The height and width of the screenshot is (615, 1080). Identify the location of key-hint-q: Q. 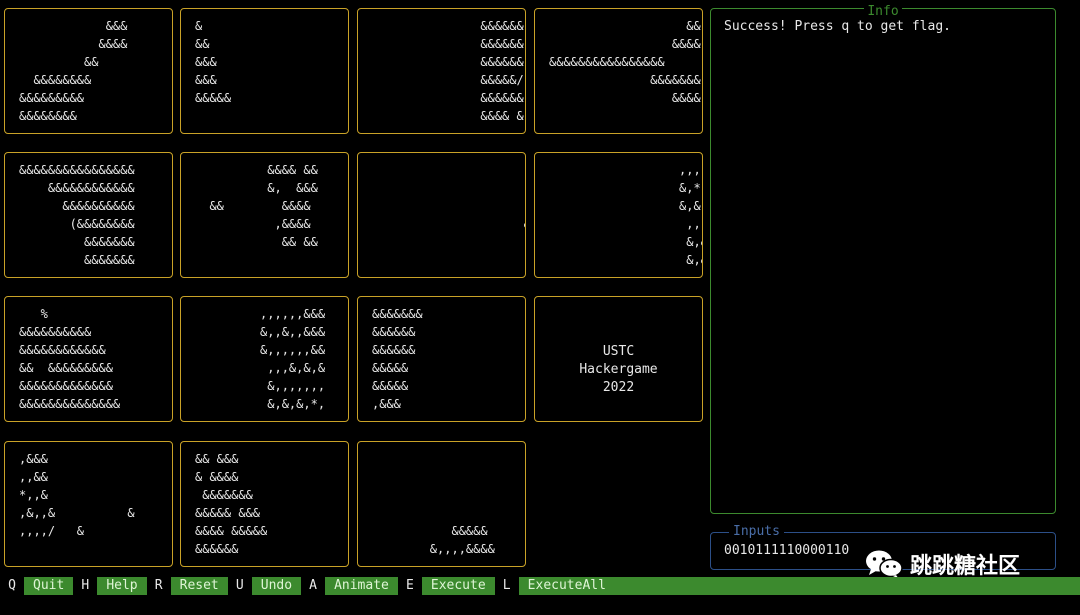
(12, 585).